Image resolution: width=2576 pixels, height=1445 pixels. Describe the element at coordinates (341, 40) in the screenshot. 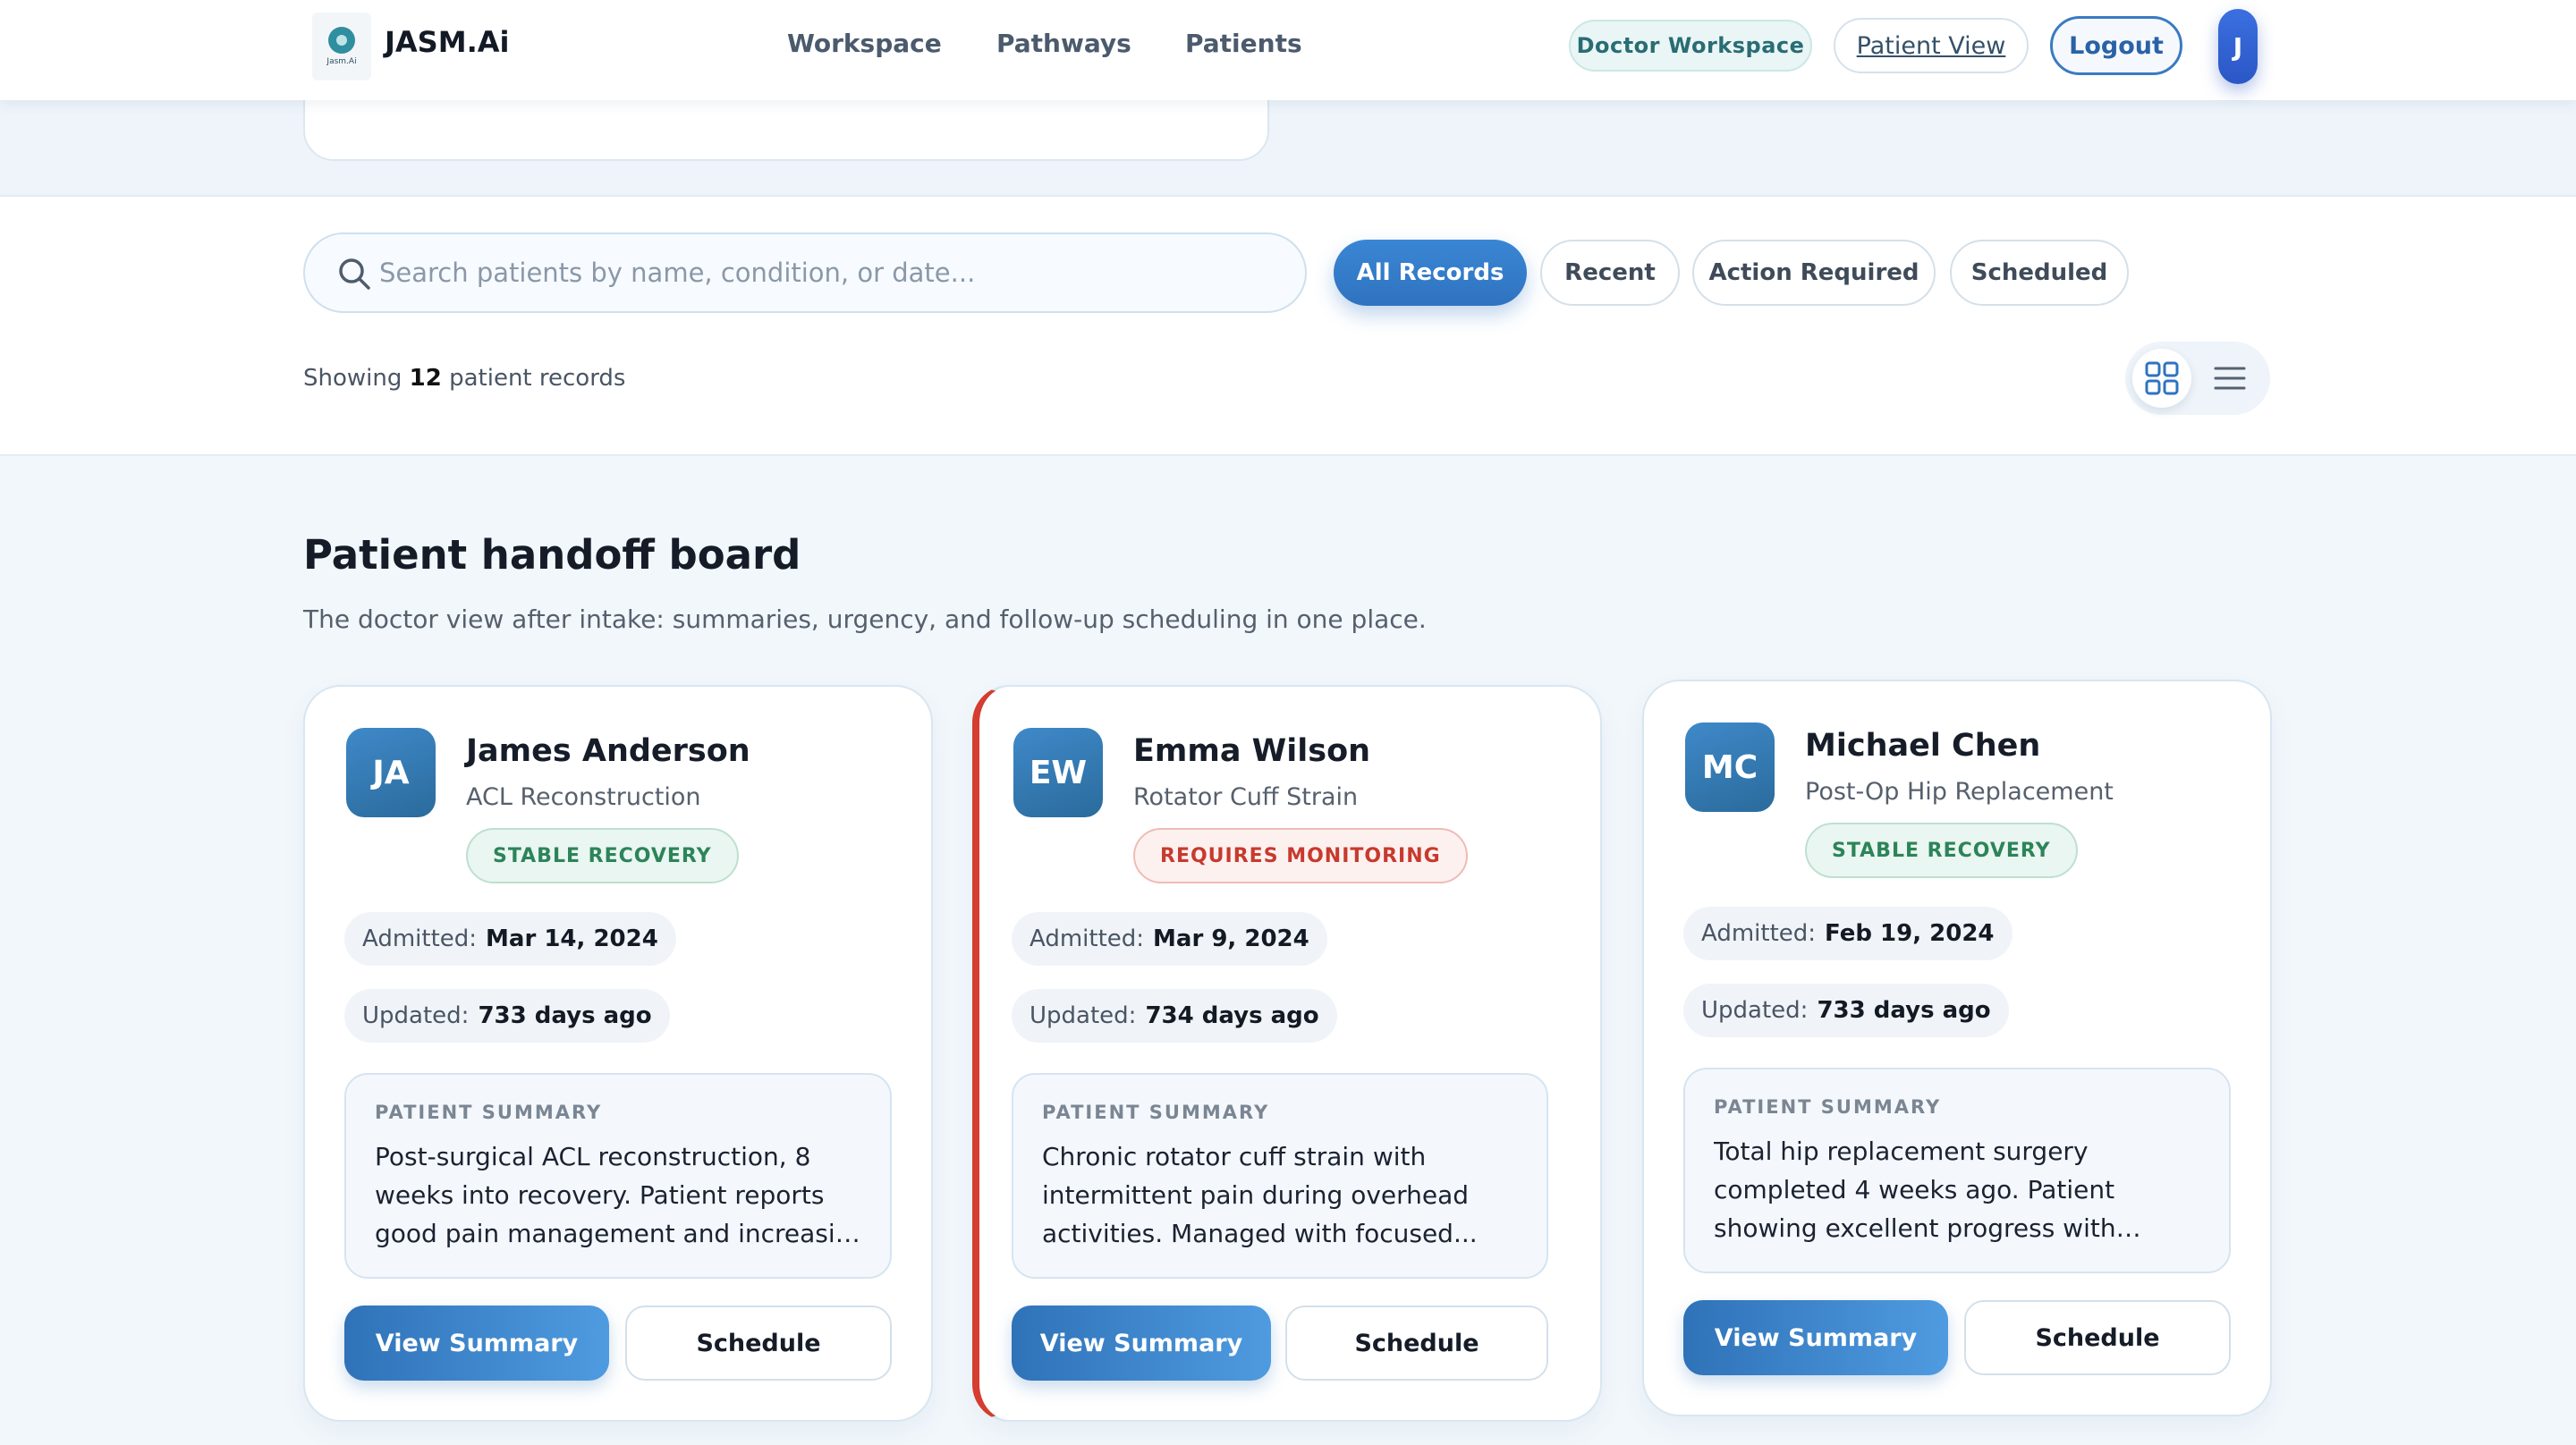

I see `logo-icon` at that location.